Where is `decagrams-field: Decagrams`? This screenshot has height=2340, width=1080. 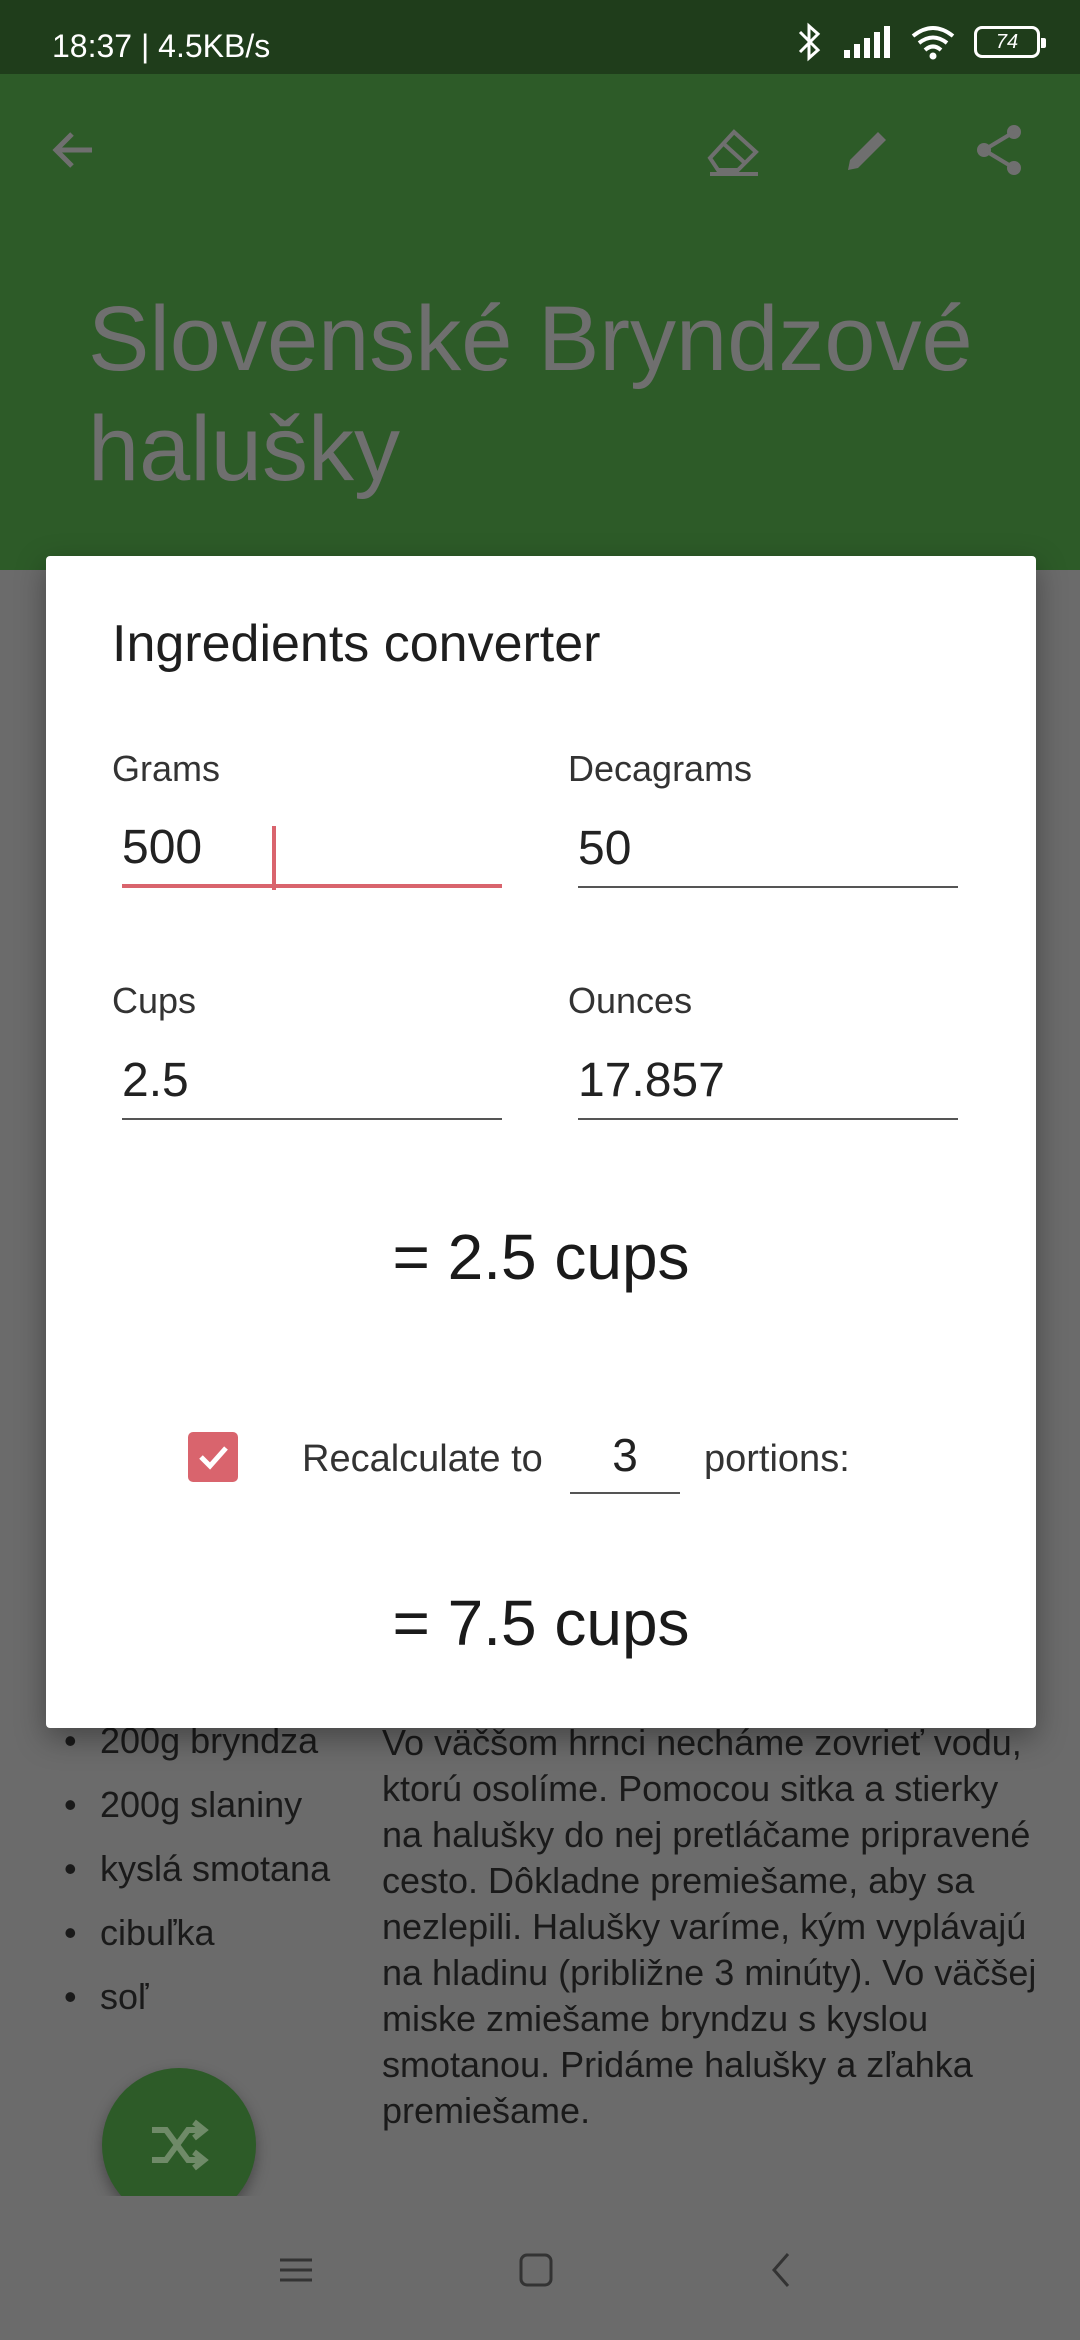 decagrams-field: Decagrams is located at coordinates (763, 818).